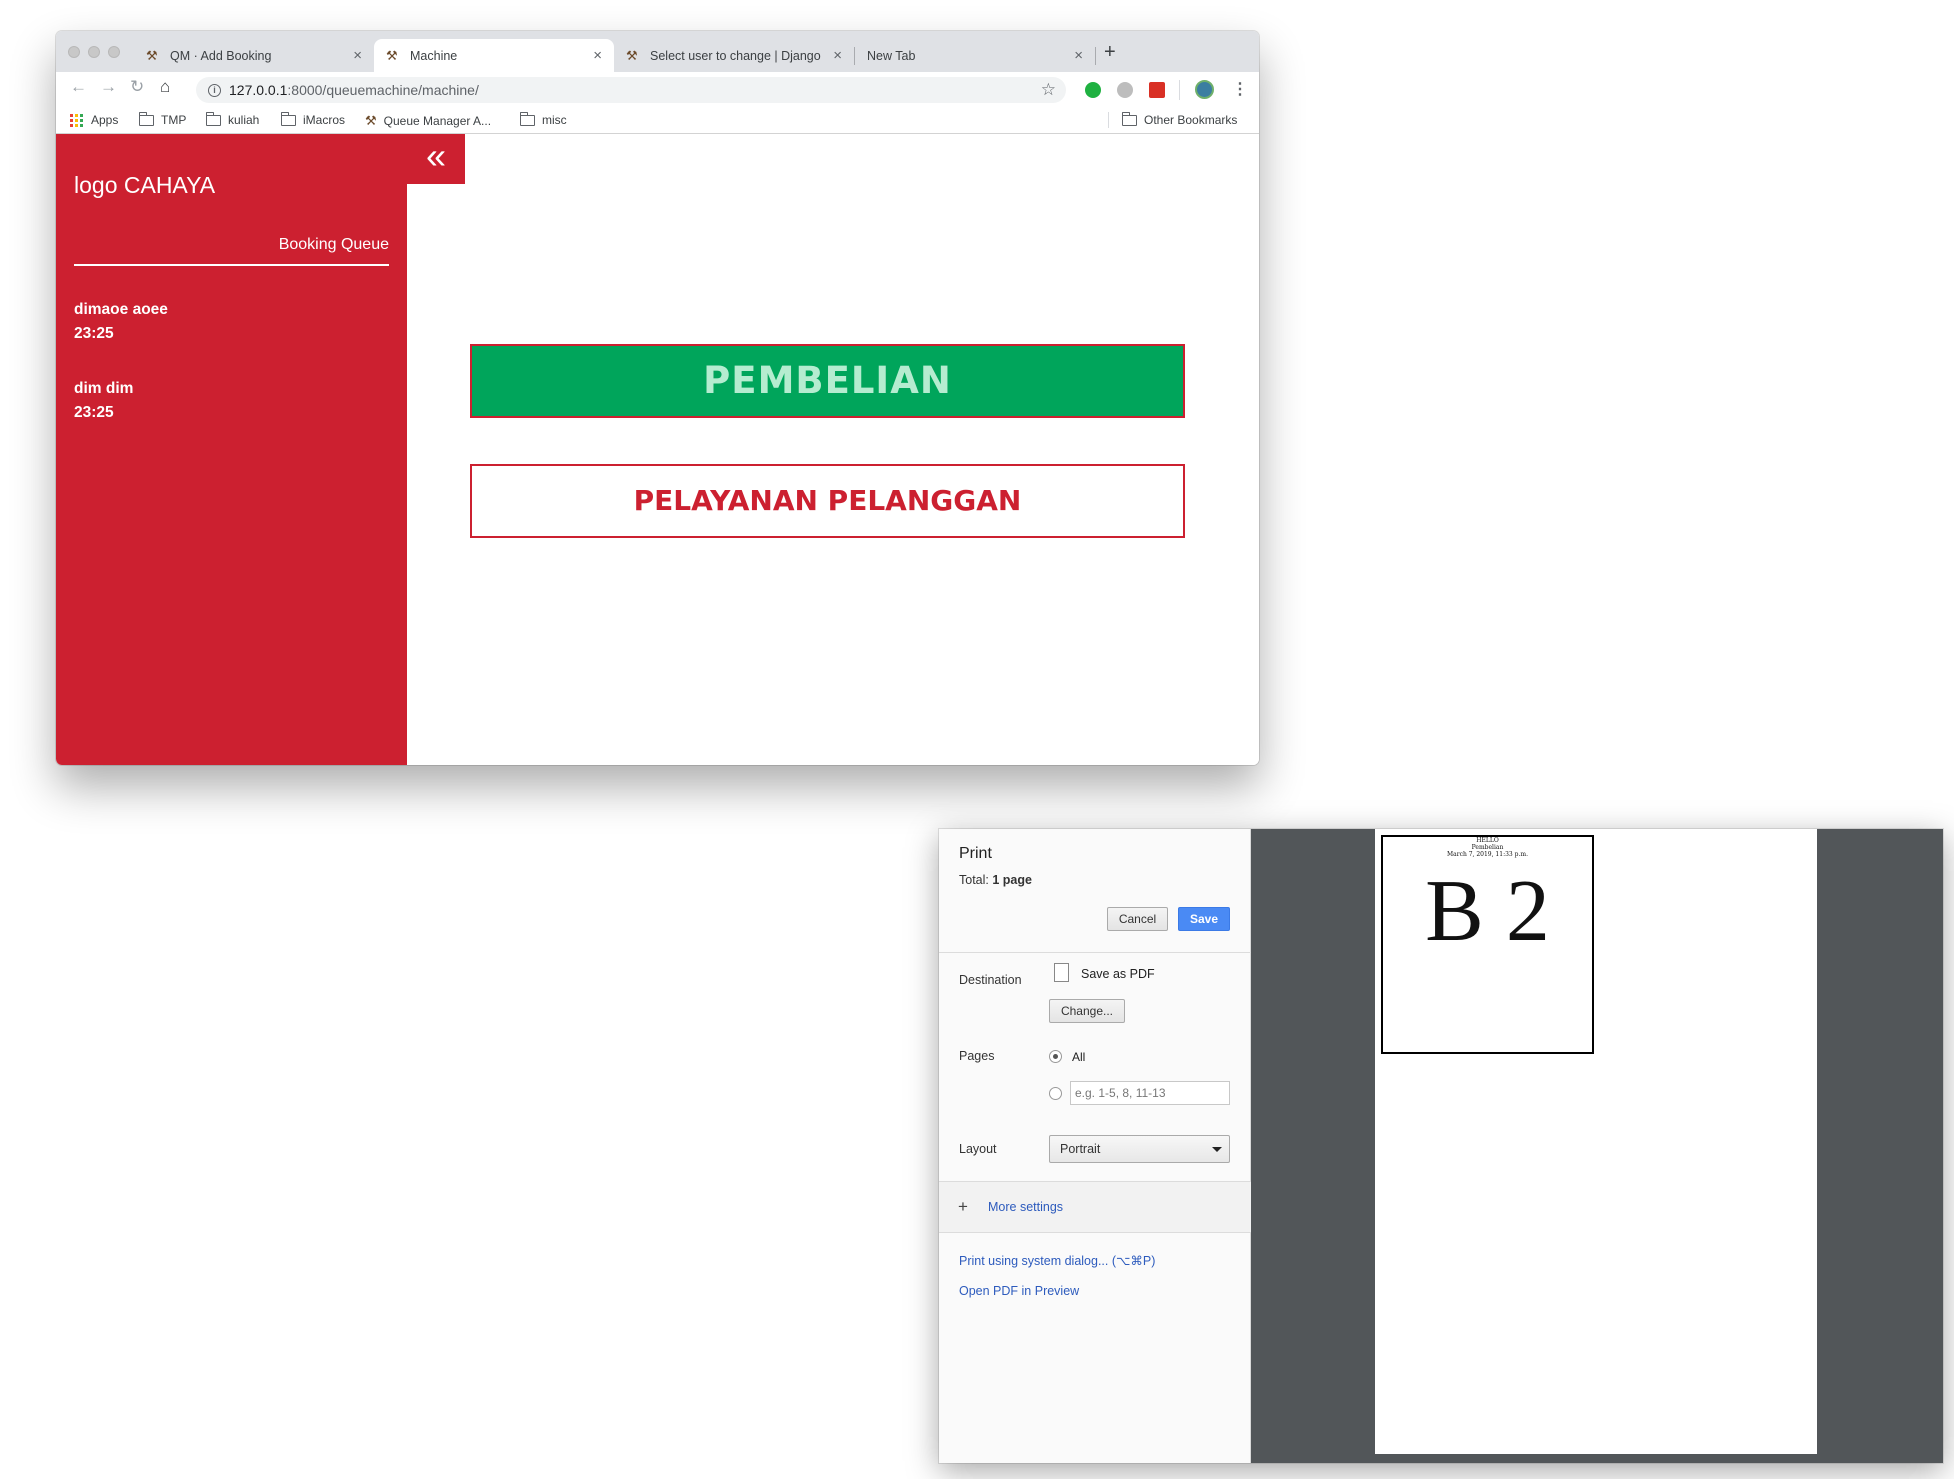 This screenshot has width=1954, height=1479. What do you see at coordinates (494, 55) in the screenshot?
I see `tab-machine: ⚒ Machine ×` at bounding box center [494, 55].